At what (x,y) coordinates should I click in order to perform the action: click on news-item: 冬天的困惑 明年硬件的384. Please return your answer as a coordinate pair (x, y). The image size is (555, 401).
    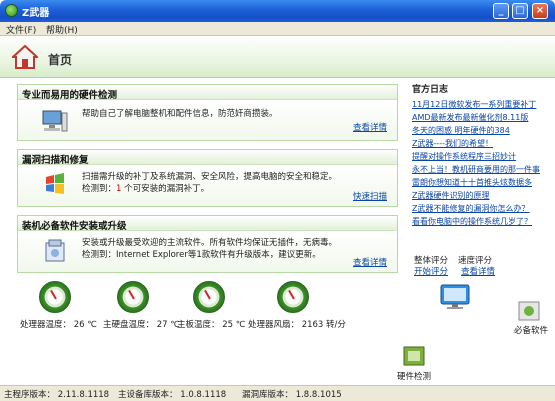
    Looking at the image, I should click on (482, 130).